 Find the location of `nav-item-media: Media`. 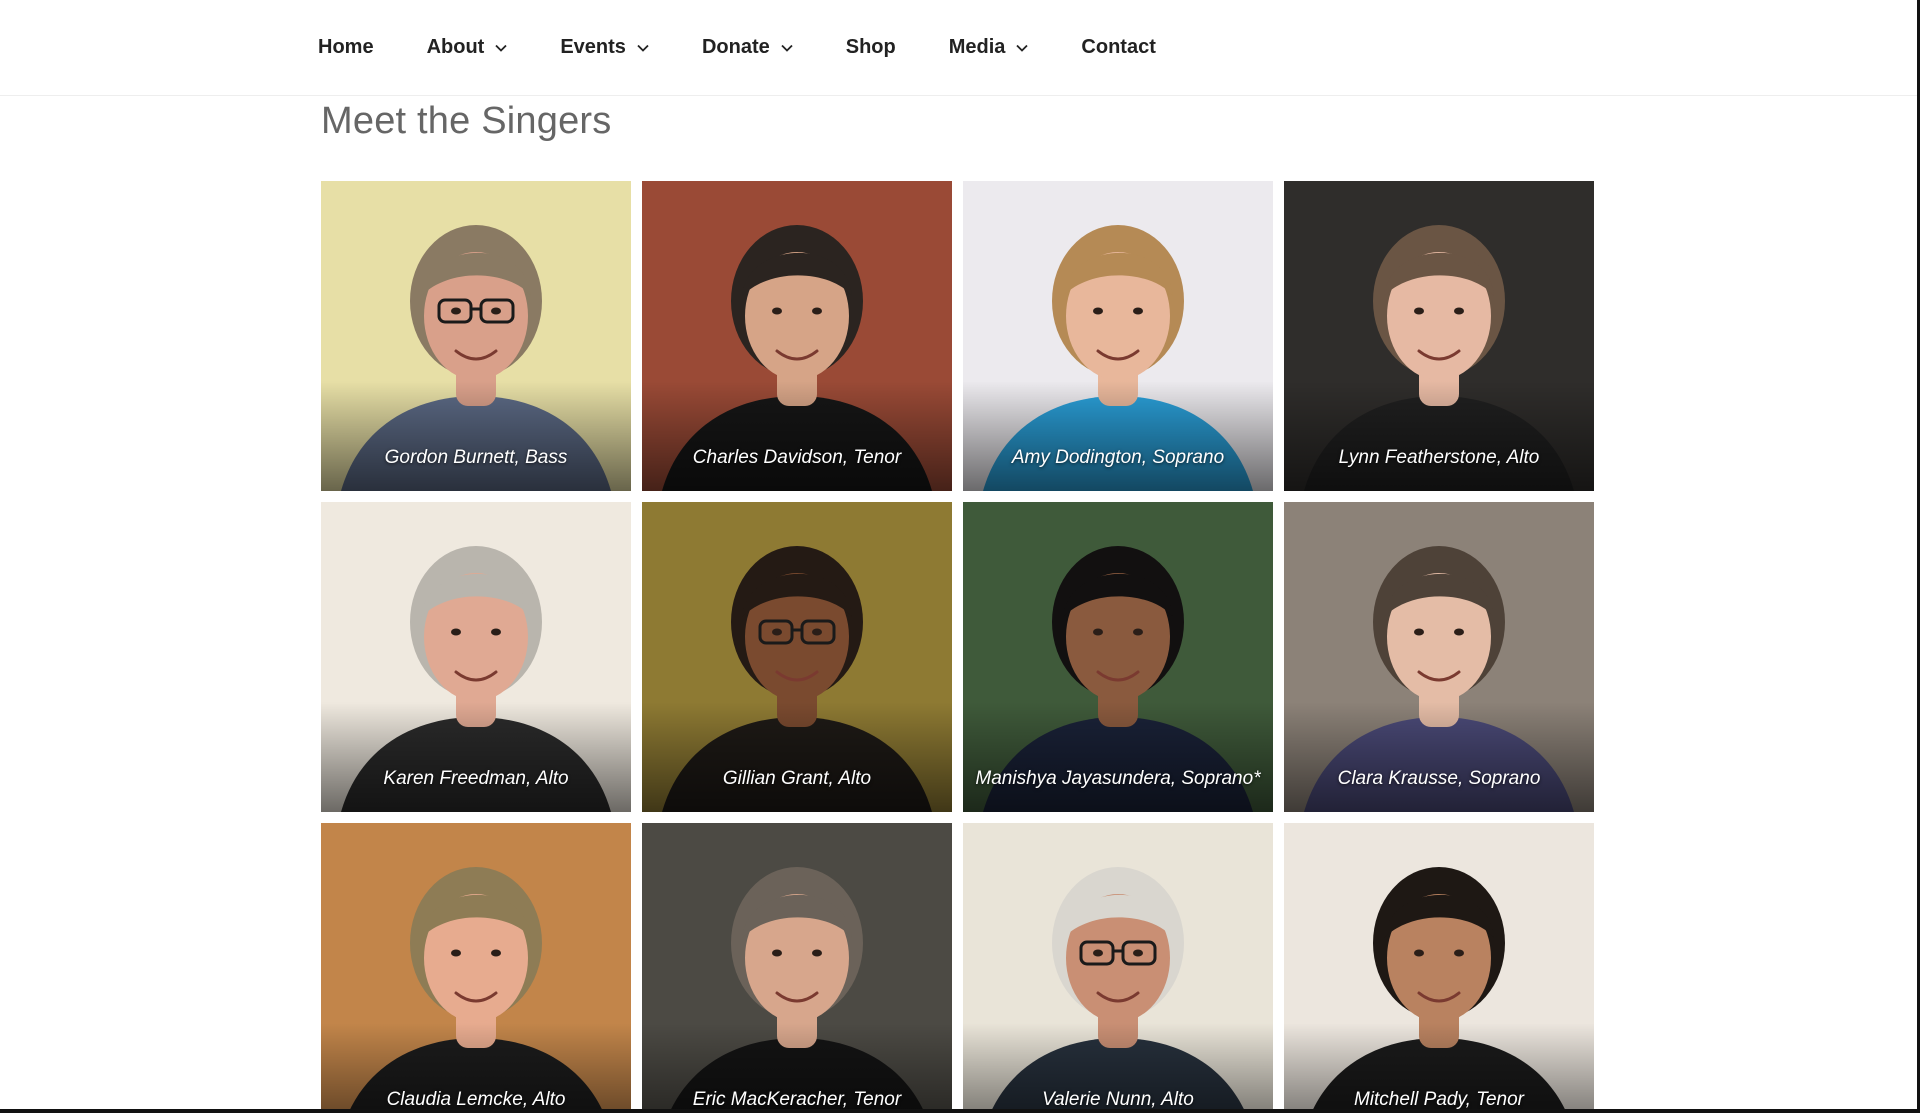

nav-item-media: Media is located at coordinates (989, 47).